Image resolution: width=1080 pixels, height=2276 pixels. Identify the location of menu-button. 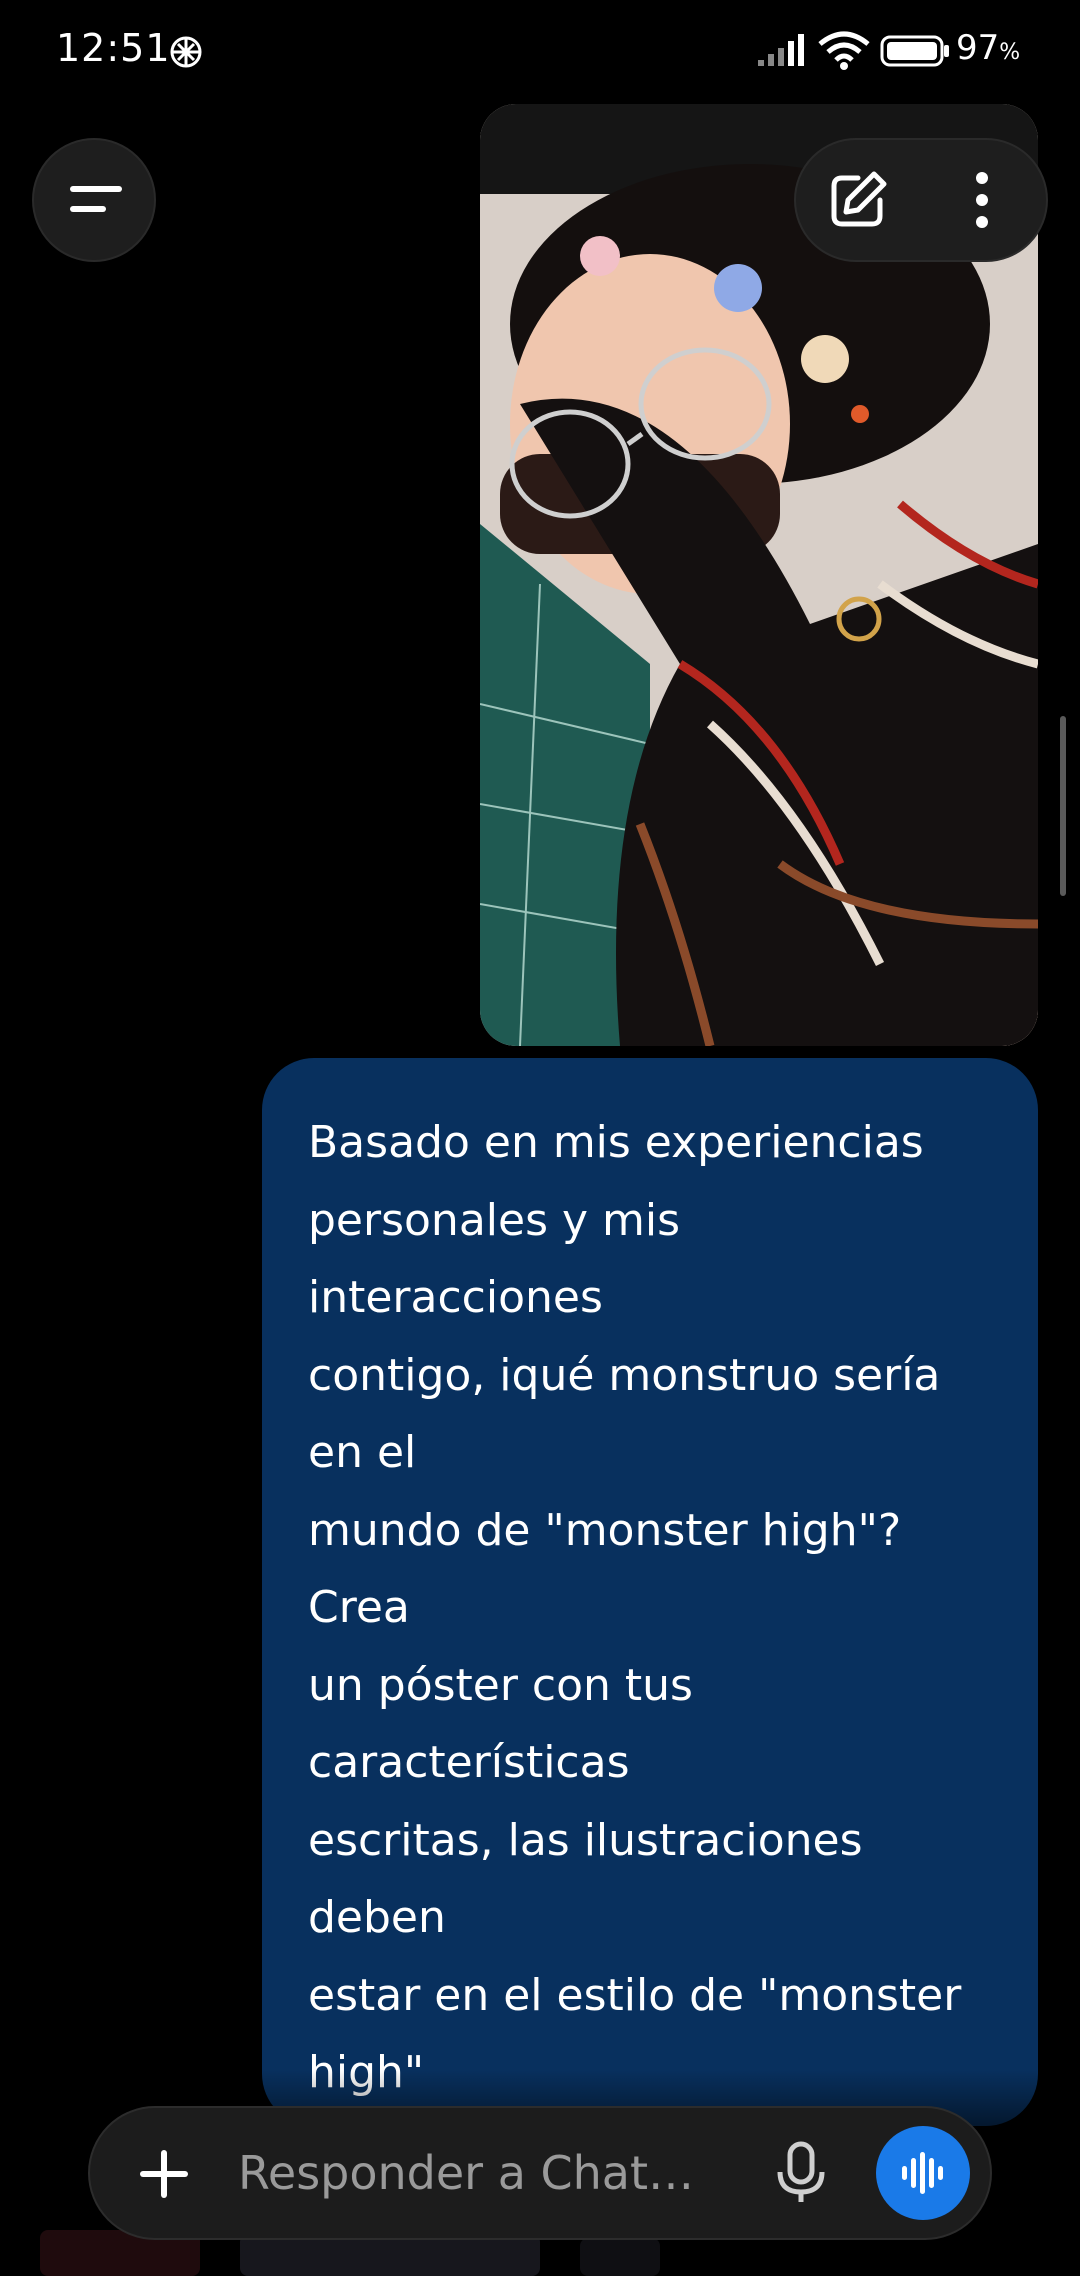
(94, 200).